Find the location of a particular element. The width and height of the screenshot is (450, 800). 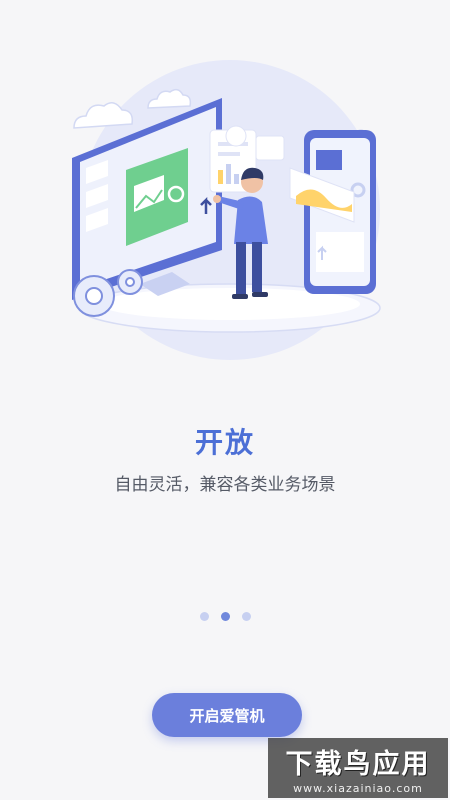

page-indicator is located at coordinates (225, 616).